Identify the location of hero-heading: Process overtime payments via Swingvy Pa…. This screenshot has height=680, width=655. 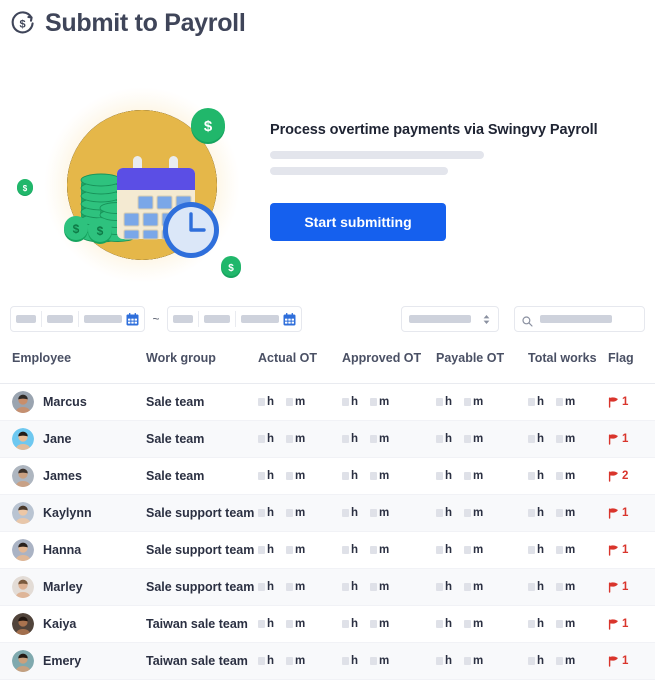
(434, 130).